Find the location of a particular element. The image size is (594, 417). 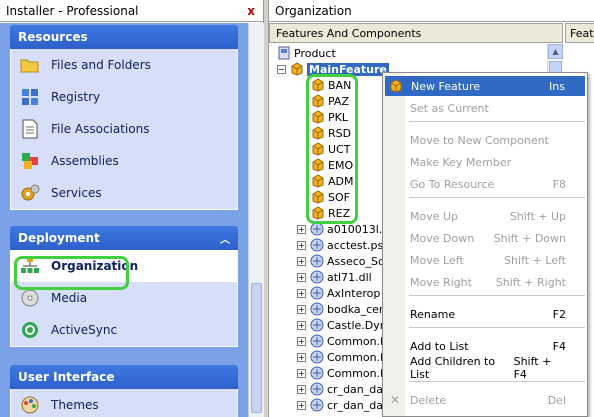

user-interface-header: User Interface is located at coordinates (124, 377).